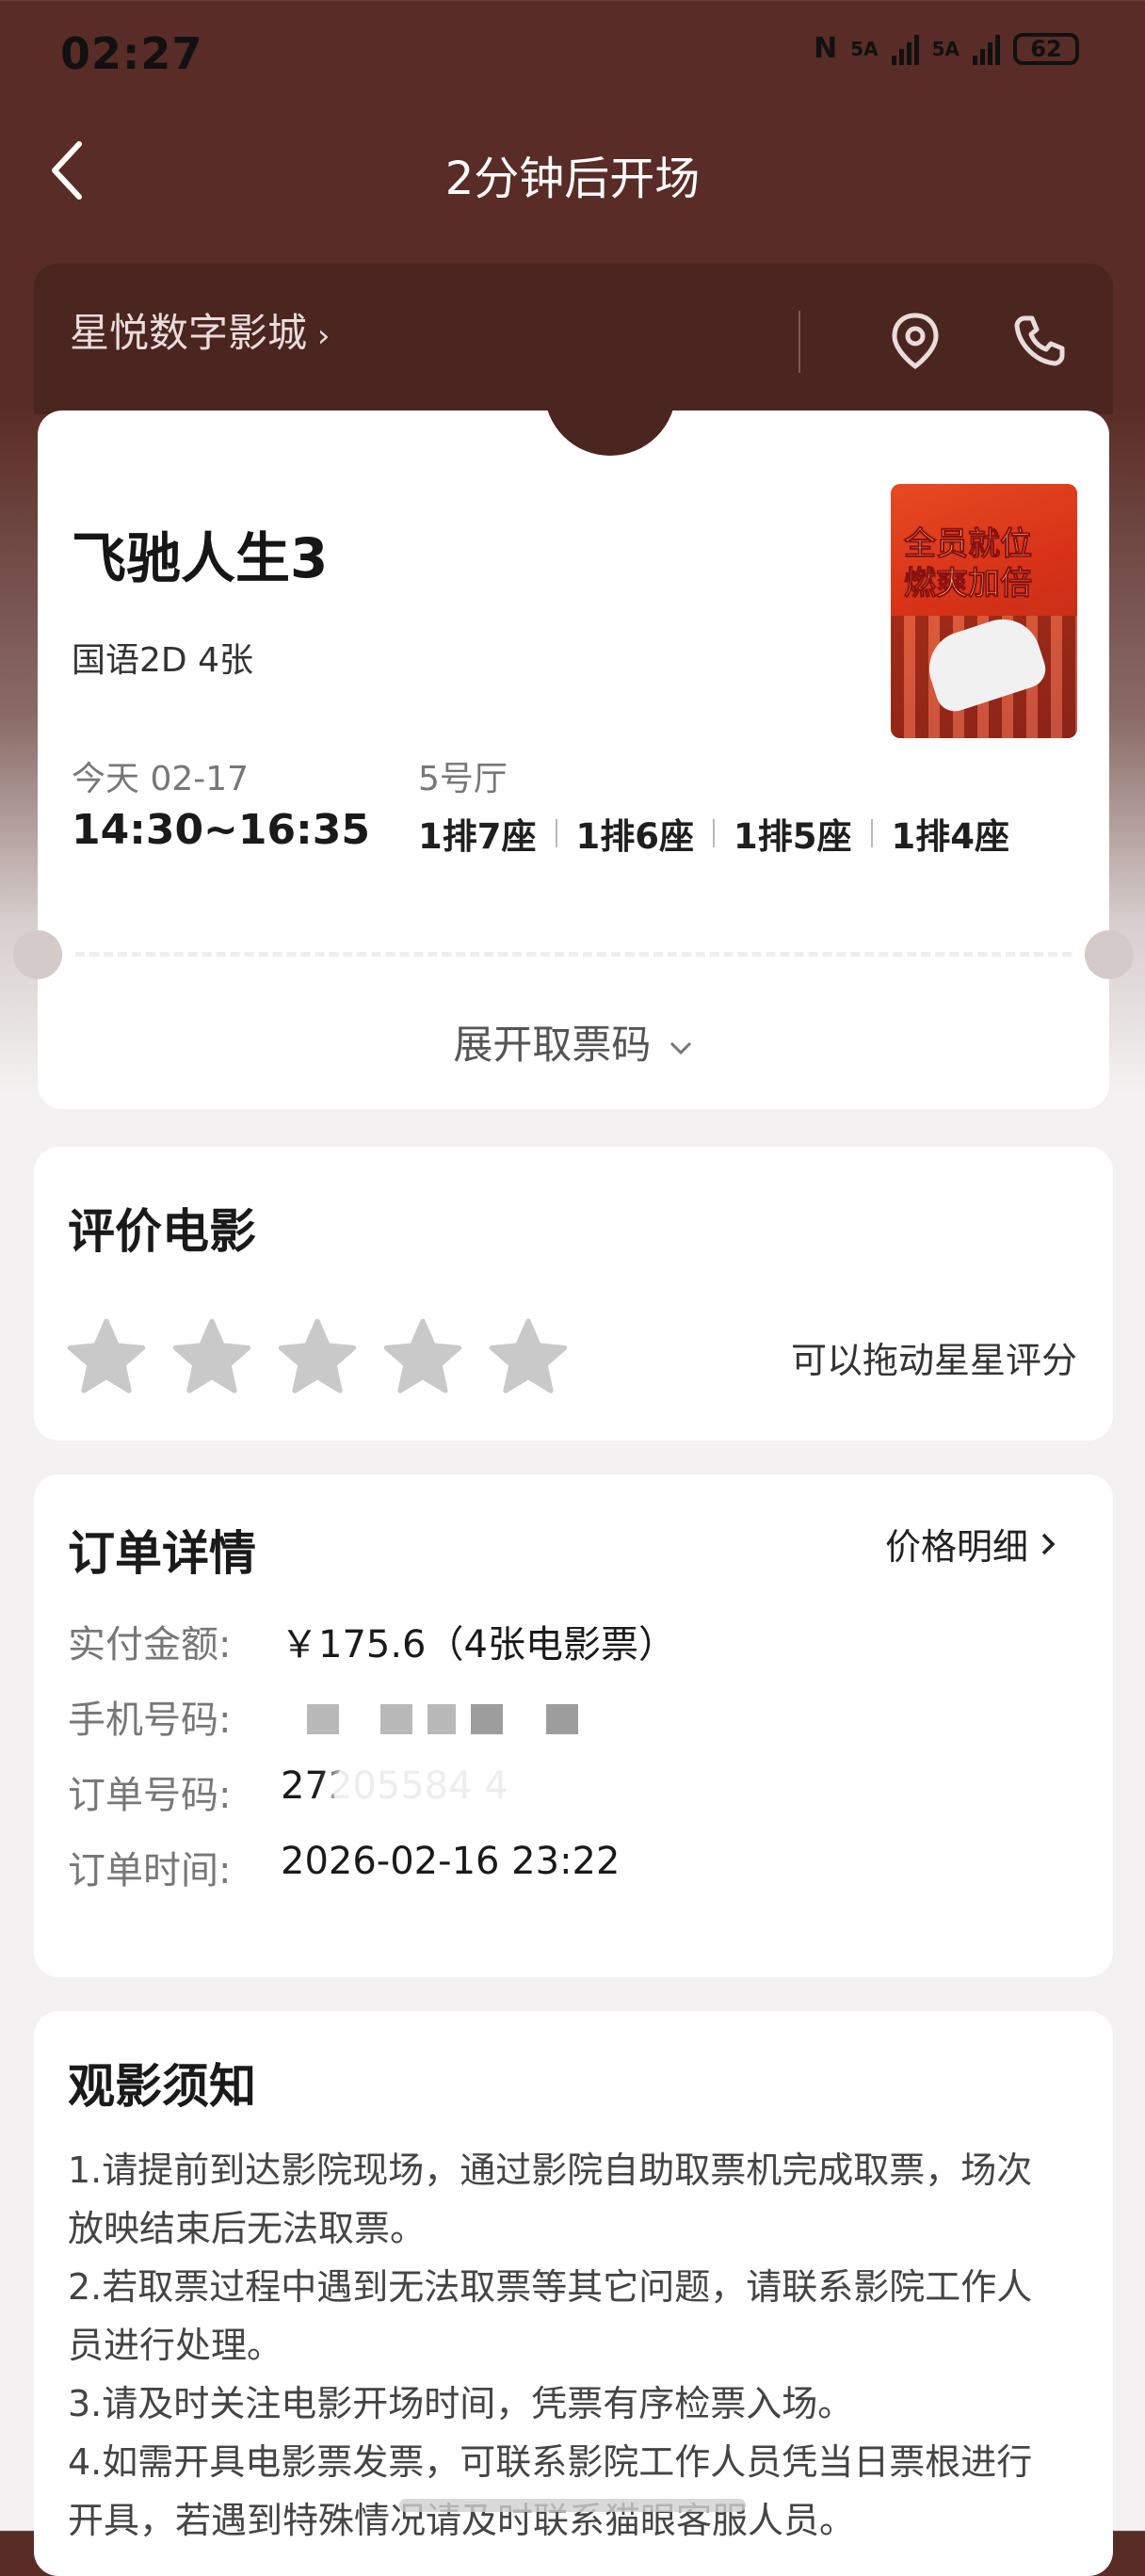 Image resolution: width=1145 pixels, height=2576 pixels. I want to click on status-icons: N 5A 5A 62, so click(946, 48).